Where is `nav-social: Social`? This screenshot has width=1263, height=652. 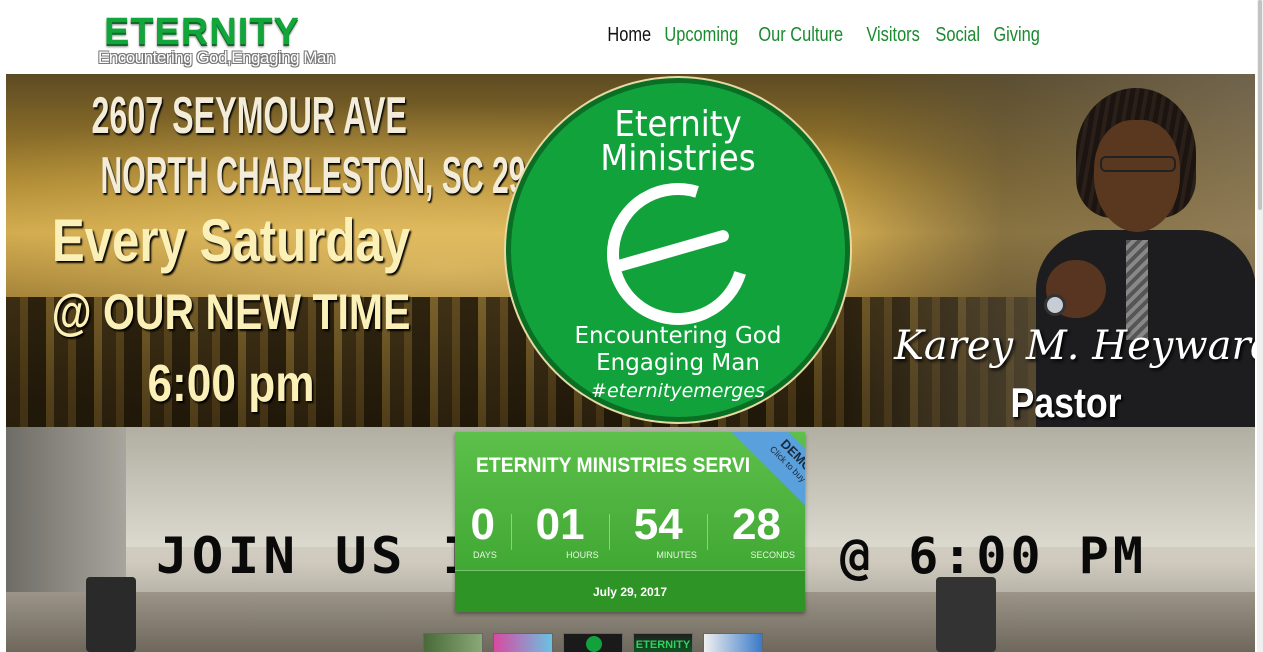
nav-social: Social is located at coordinates (957, 35).